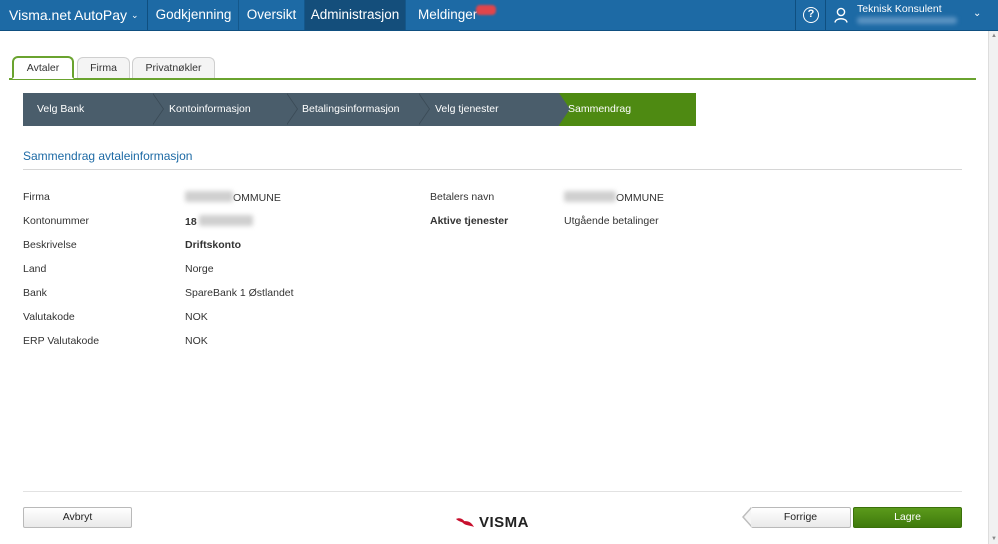 This screenshot has width=998, height=544. What do you see at coordinates (448, 14) in the screenshot?
I see `nav-meldinger-label: Meldinger` at bounding box center [448, 14].